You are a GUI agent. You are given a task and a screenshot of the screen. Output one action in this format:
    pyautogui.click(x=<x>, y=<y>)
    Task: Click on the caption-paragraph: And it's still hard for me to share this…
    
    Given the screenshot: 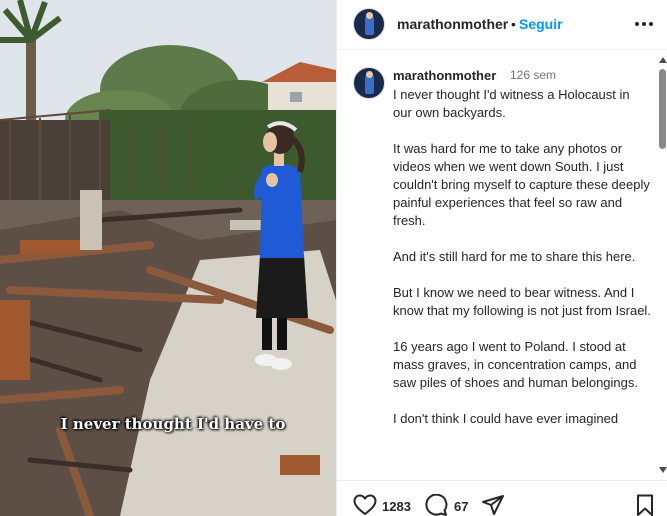 What is the action you would take?
    pyautogui.click(x=514, y=256)
    